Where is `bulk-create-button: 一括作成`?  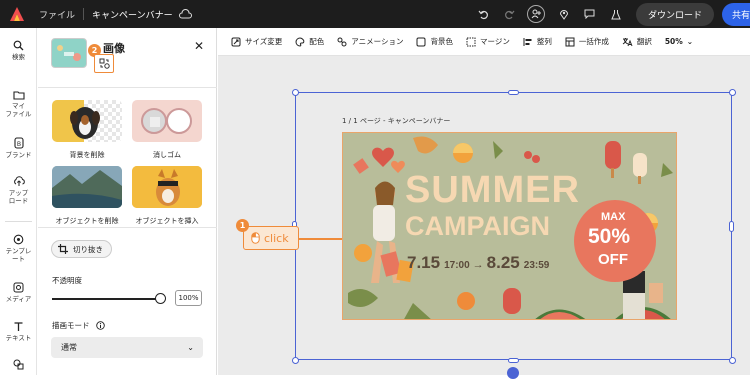 bulk-create-button: 一括作成 is located at coordinates (587, 41).